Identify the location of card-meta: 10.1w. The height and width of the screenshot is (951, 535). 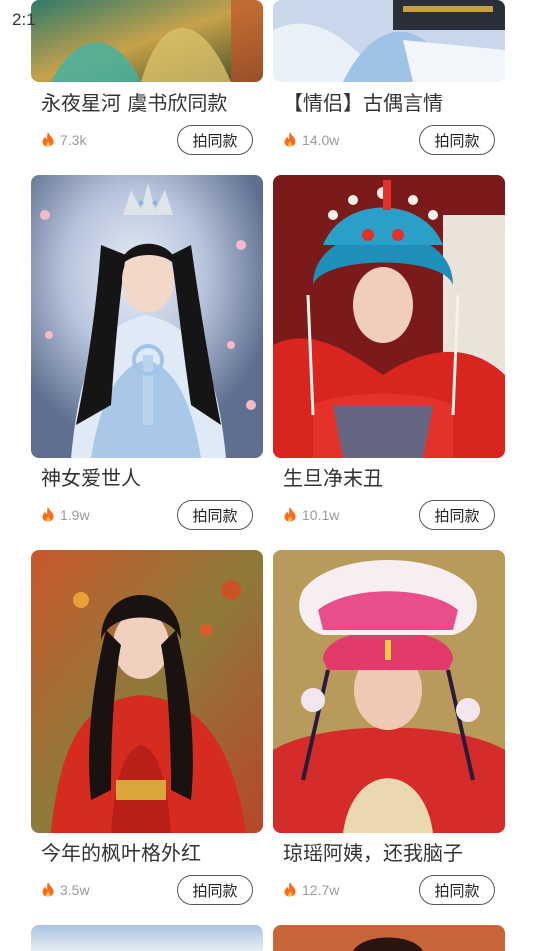
(310, 515).